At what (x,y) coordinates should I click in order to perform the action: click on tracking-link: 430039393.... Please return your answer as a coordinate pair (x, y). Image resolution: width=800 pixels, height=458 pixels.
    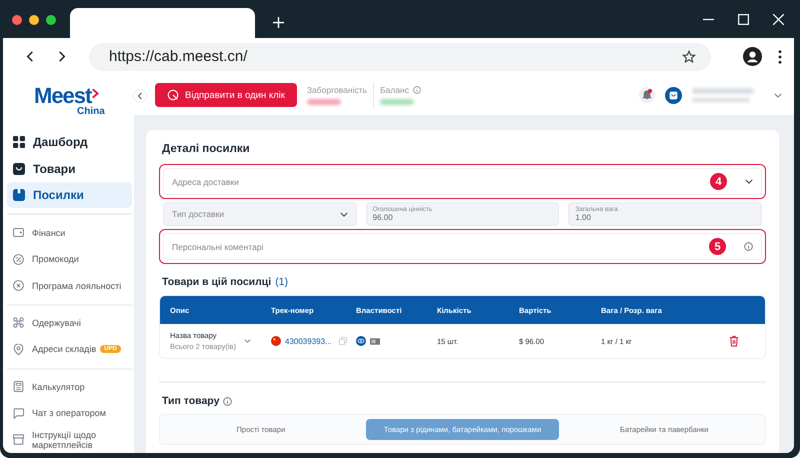
    Looking at the image, I should click on (308, 341).